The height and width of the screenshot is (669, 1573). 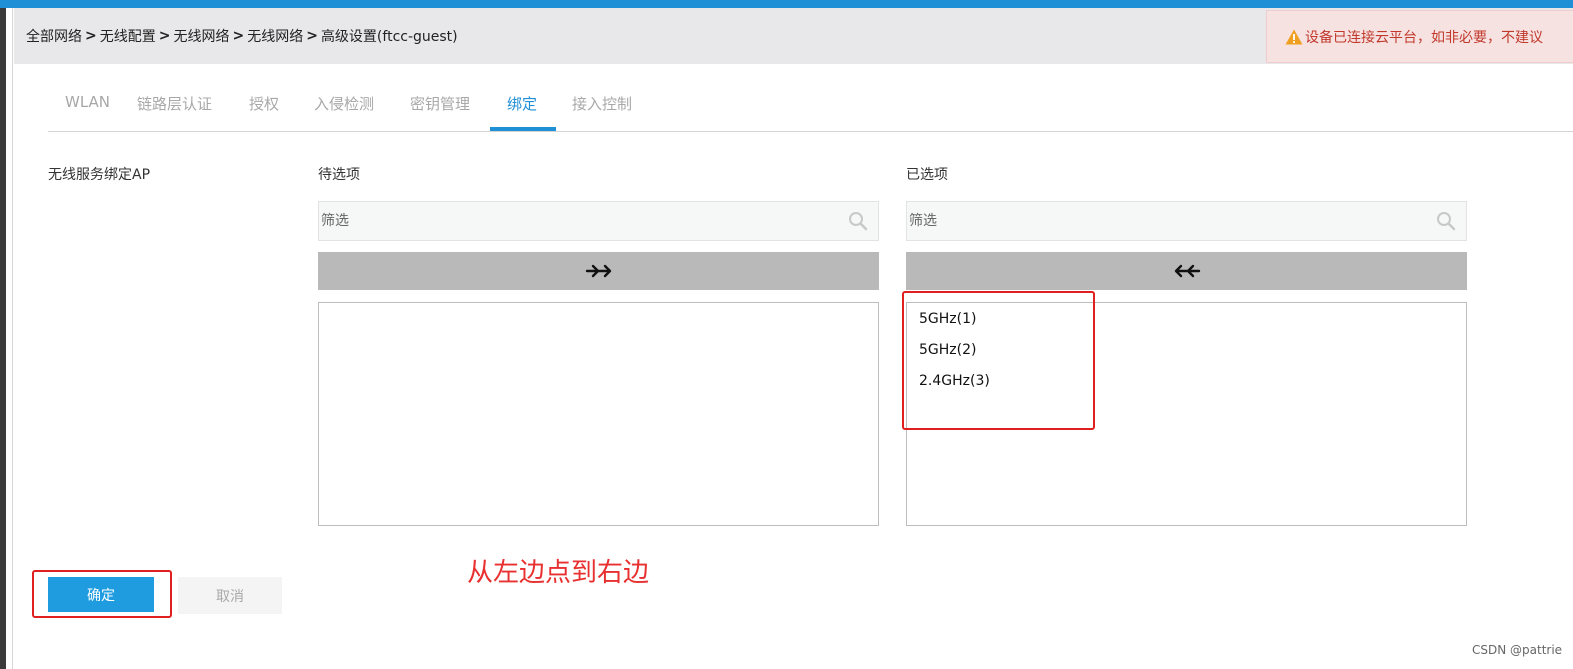 I want to click on watermark: CSDN @pattrie, so click(x=1517, y=650).